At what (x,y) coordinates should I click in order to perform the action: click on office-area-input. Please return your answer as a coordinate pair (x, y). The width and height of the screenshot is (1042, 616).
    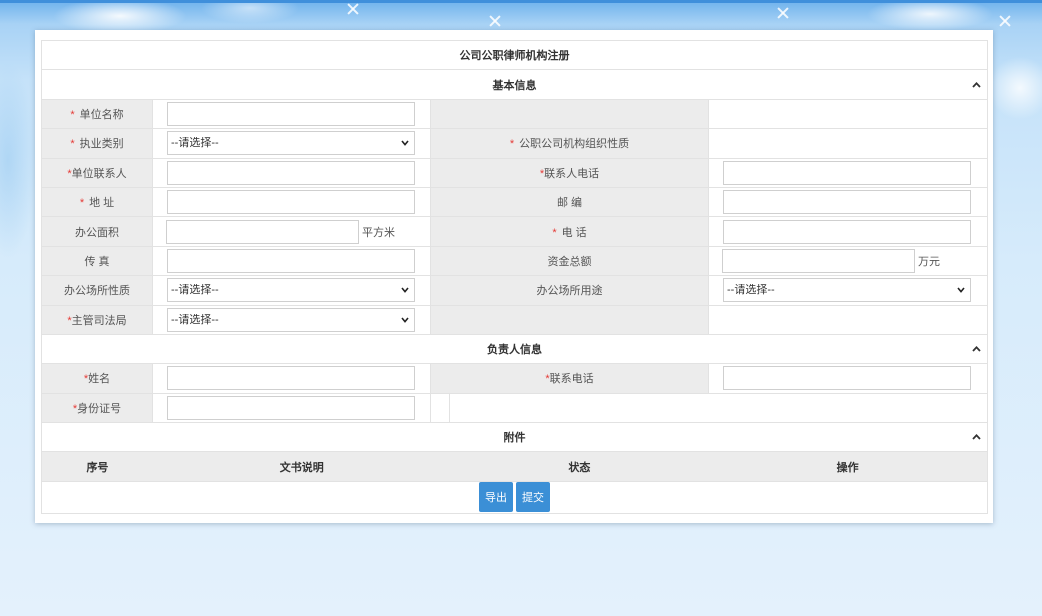
    Looking at the image, I should click on (262, 231).